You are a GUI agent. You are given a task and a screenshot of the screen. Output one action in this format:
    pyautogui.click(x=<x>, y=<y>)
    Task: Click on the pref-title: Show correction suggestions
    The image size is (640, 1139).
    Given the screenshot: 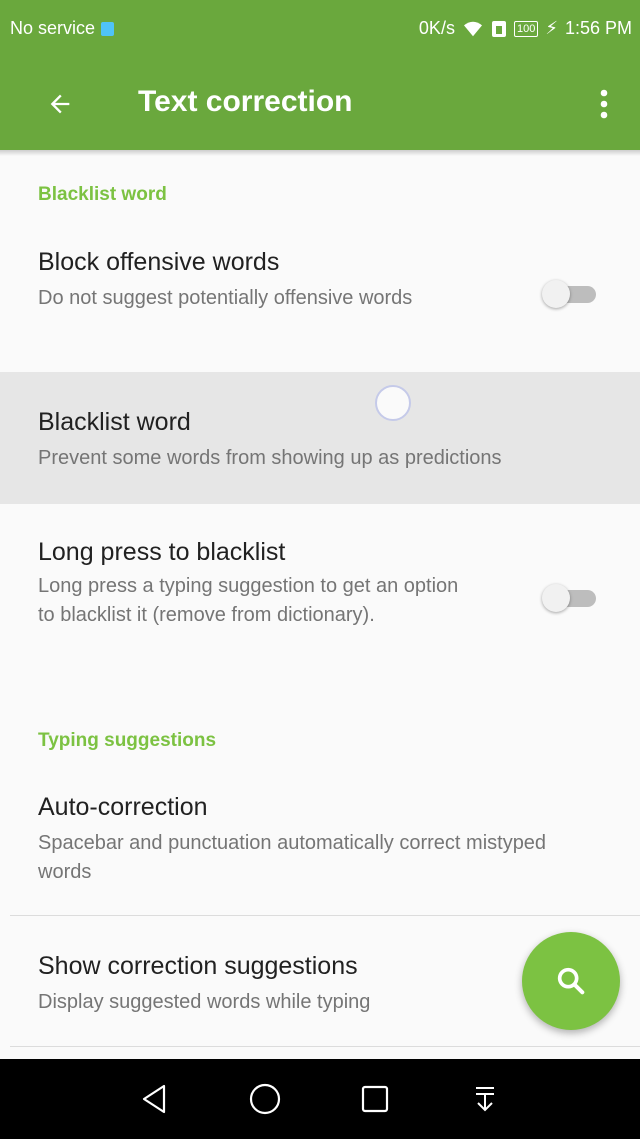 What is the action you would take?
    pyautogui.click(x=198, y=966)
    